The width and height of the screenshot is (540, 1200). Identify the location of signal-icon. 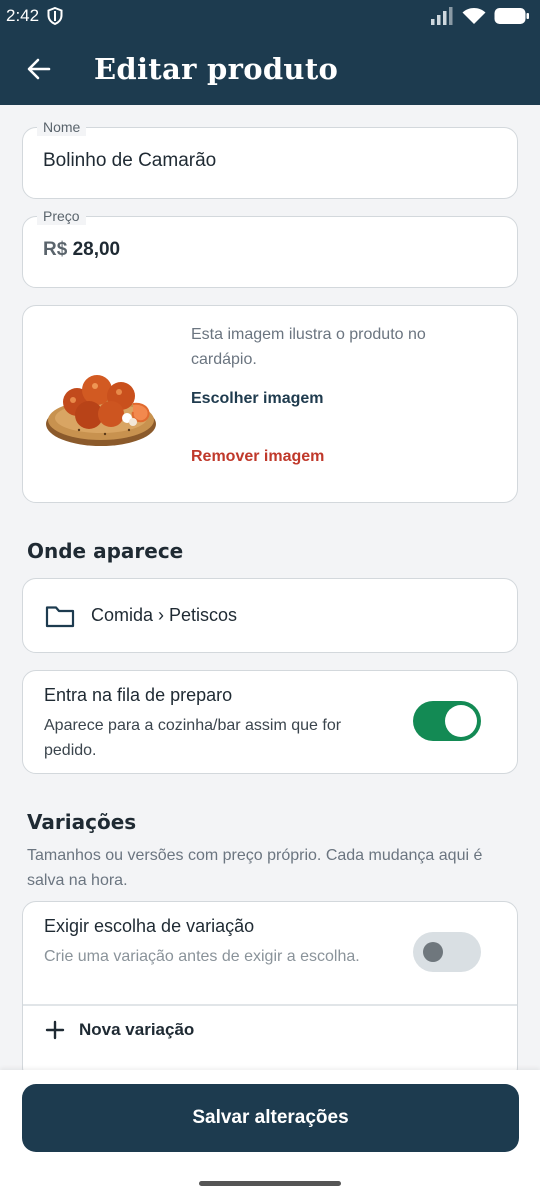
(442, 16).